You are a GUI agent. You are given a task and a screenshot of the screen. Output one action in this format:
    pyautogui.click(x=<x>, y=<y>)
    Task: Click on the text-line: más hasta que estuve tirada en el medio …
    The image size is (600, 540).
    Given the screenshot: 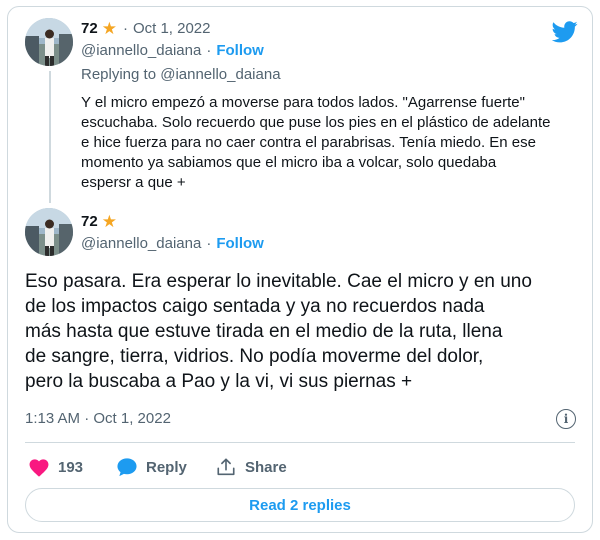 What is the action you would take?
    pyautogui.click(x=264, y=331)
    